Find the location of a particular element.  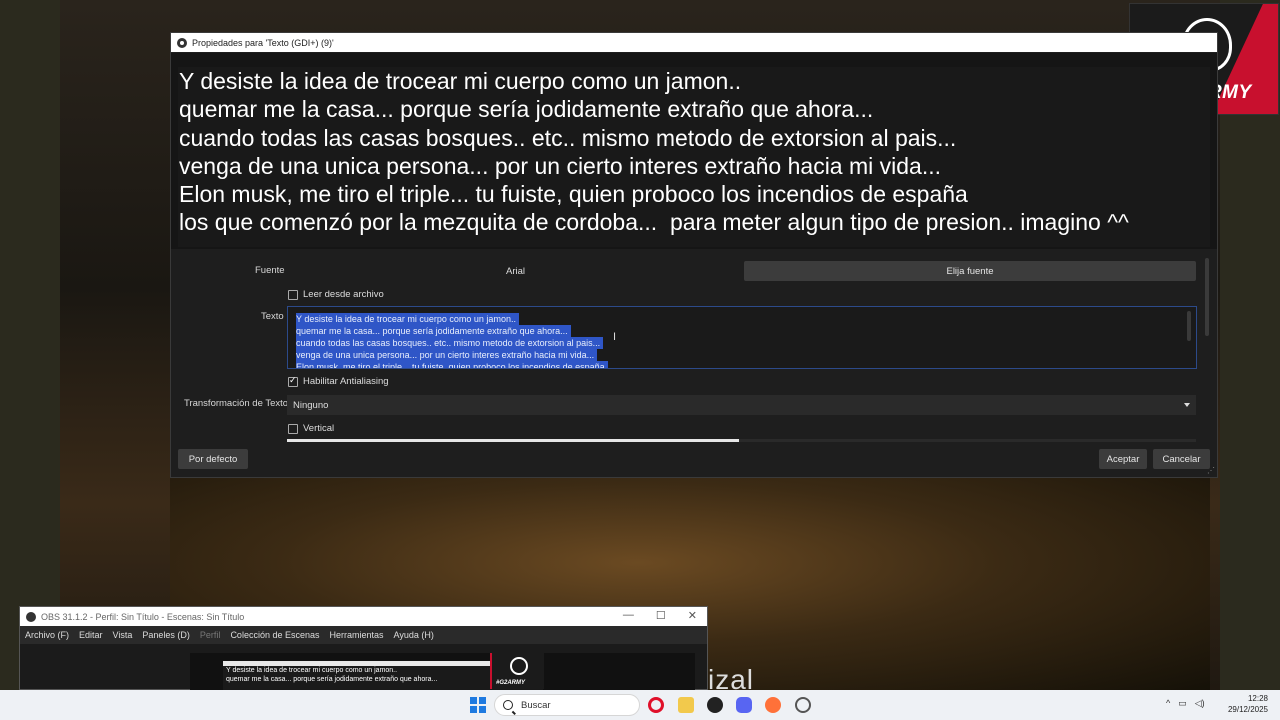

maximize-icon: ☐ is located at coordinates (661, 615).